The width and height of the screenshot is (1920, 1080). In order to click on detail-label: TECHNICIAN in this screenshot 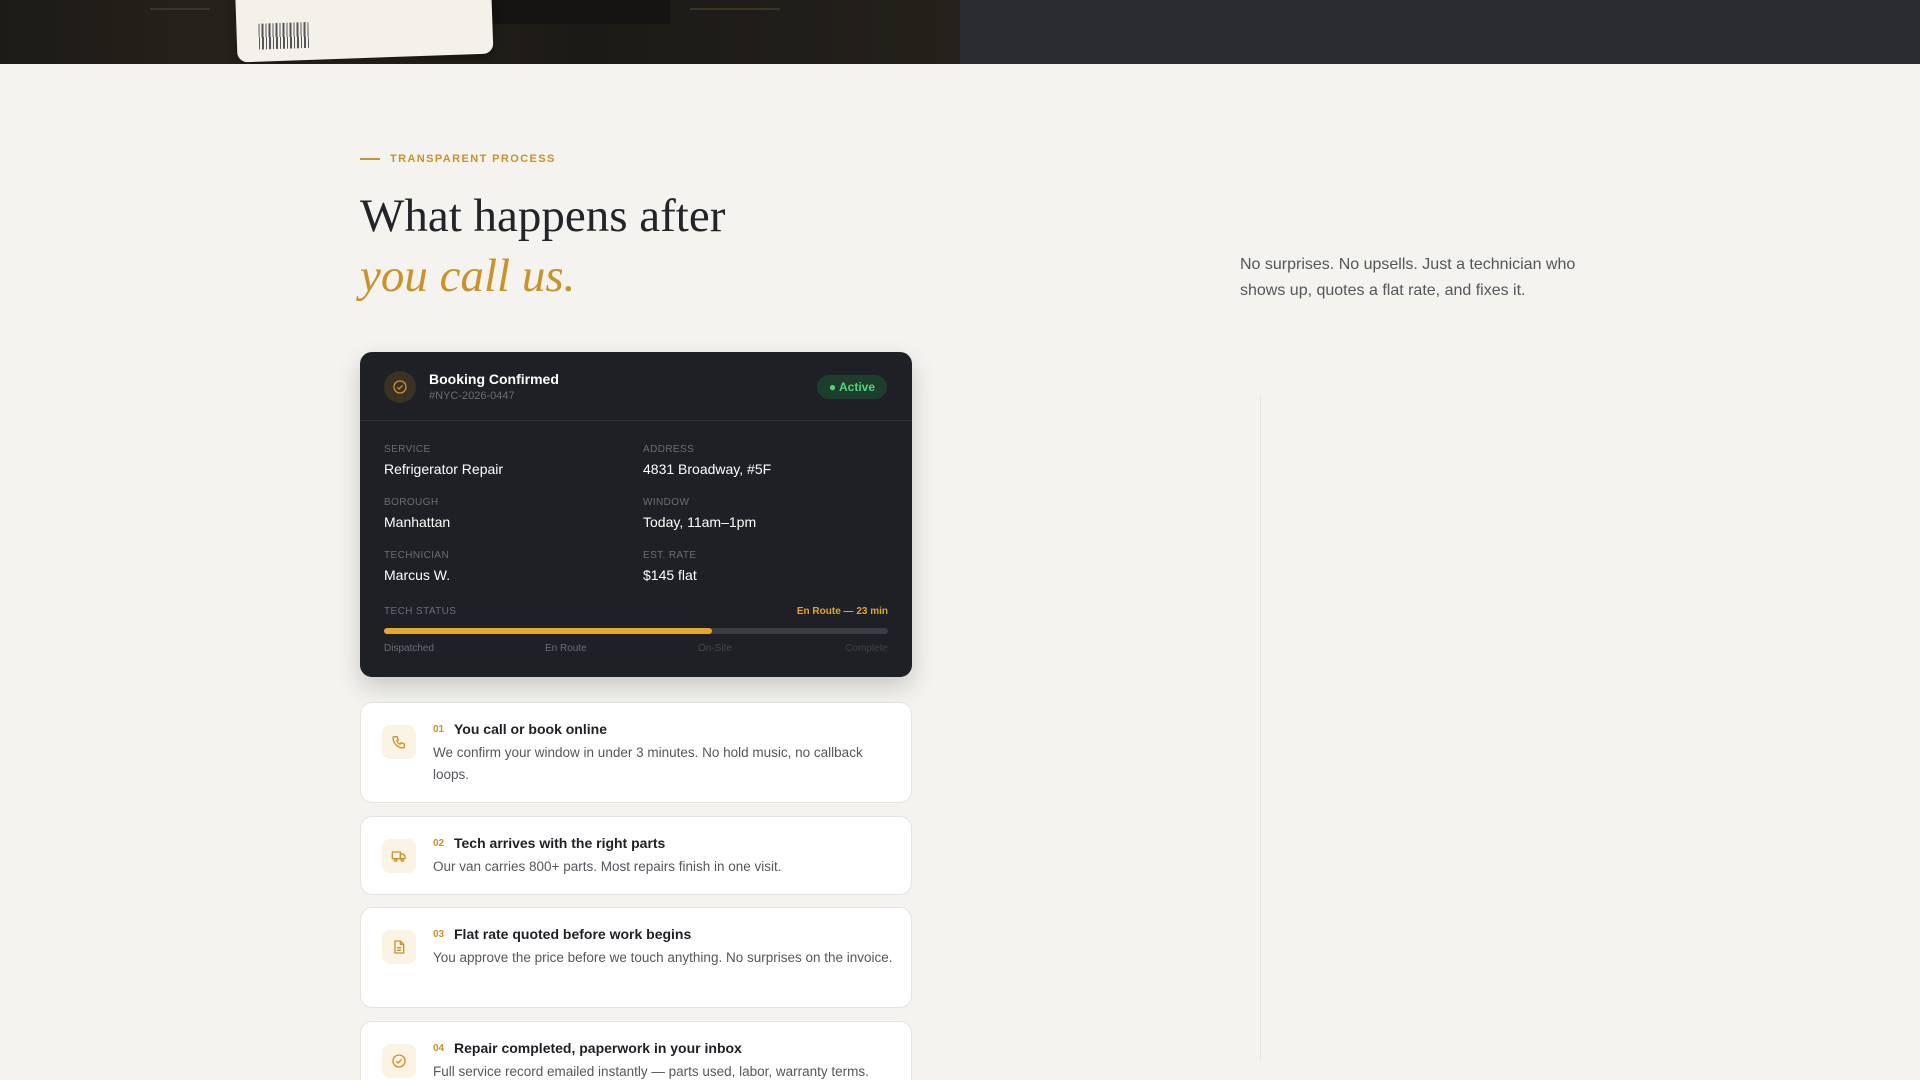, I will do `click(417, 555)`.